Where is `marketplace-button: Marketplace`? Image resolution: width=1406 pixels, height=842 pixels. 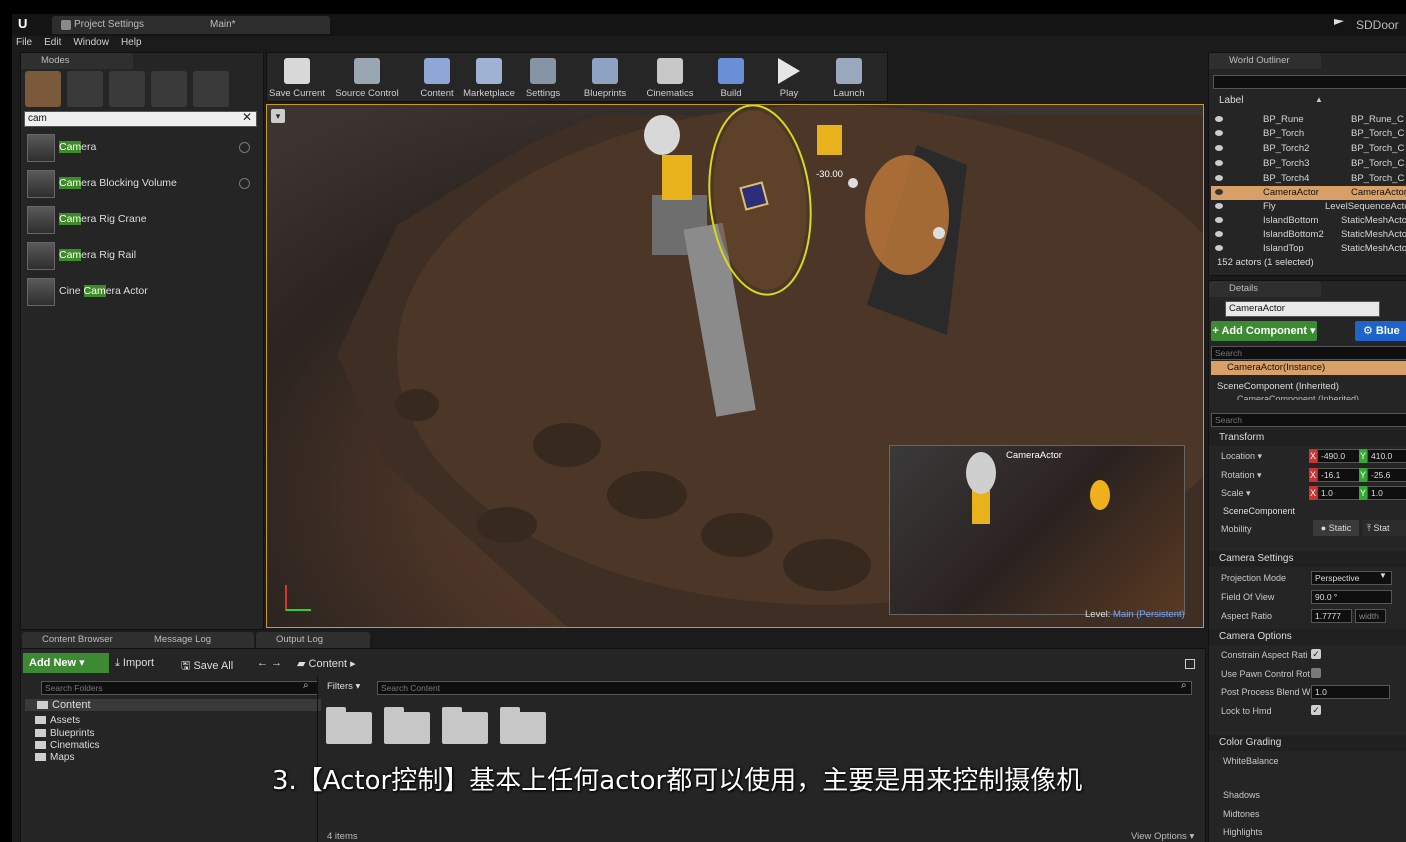 marketplace-button: Marketplace is located at coordinates (489, 78).